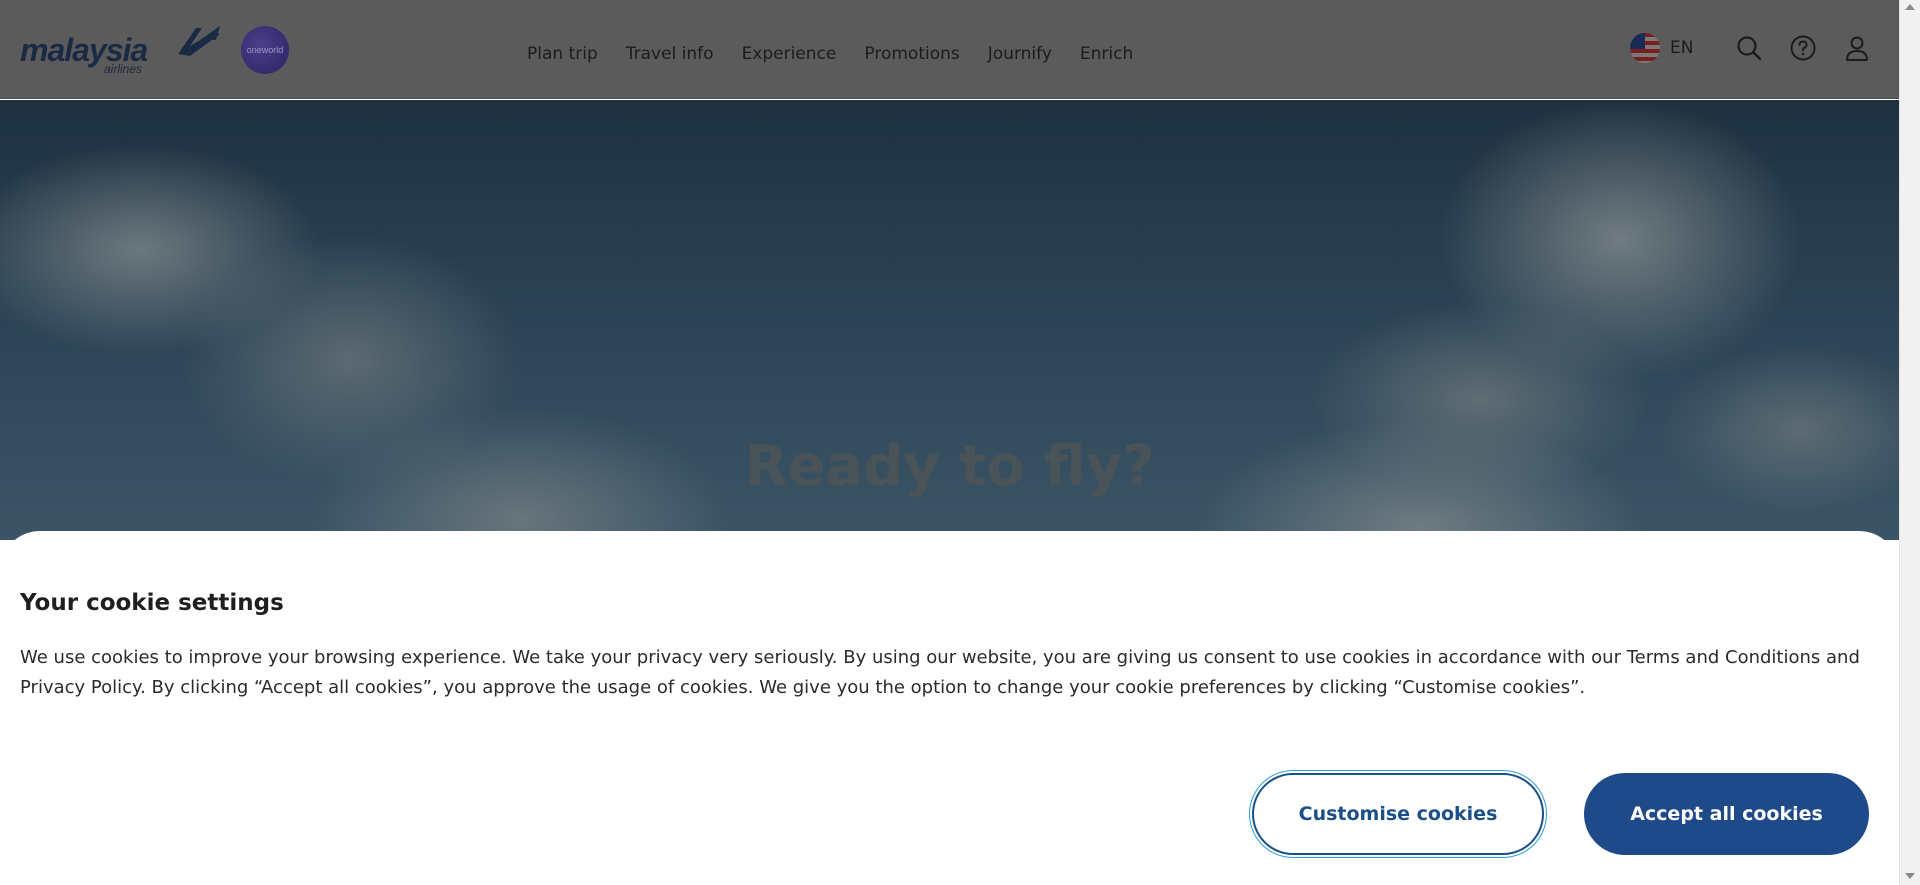  Describe the element at coordinates (562, 54) in the screenshot. I see `nav-plan-trip: Plan trip` at that location.